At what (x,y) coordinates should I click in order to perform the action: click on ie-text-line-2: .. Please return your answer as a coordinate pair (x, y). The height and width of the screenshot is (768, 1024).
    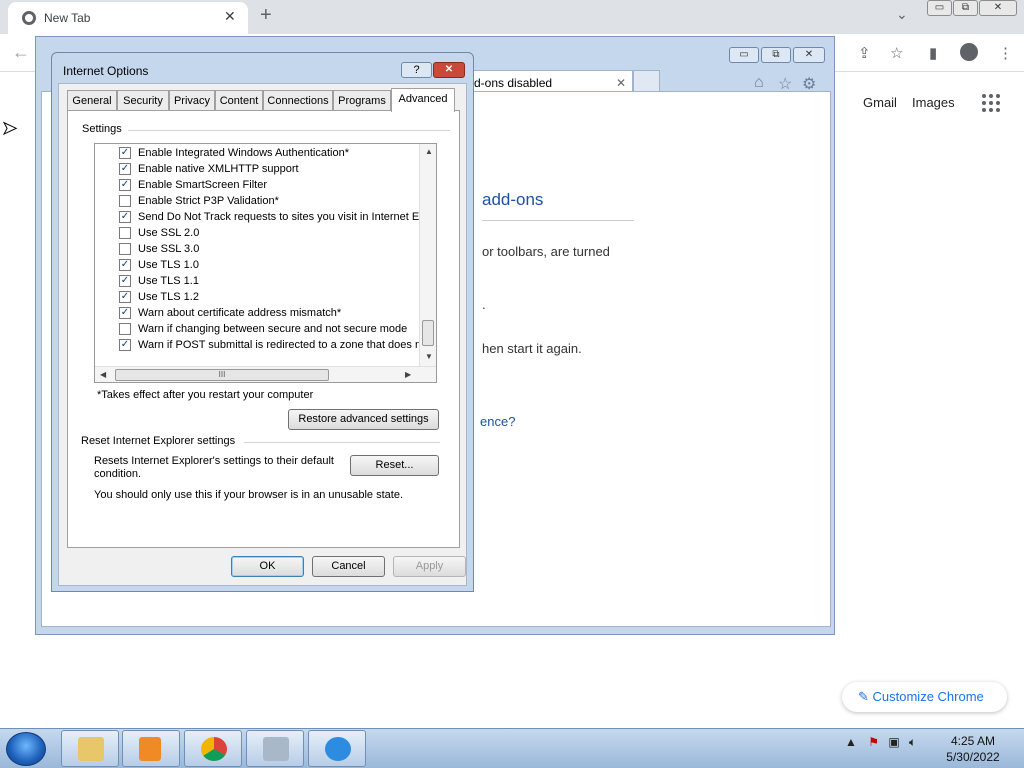
    Looking at the image, I should click on (484, 304).